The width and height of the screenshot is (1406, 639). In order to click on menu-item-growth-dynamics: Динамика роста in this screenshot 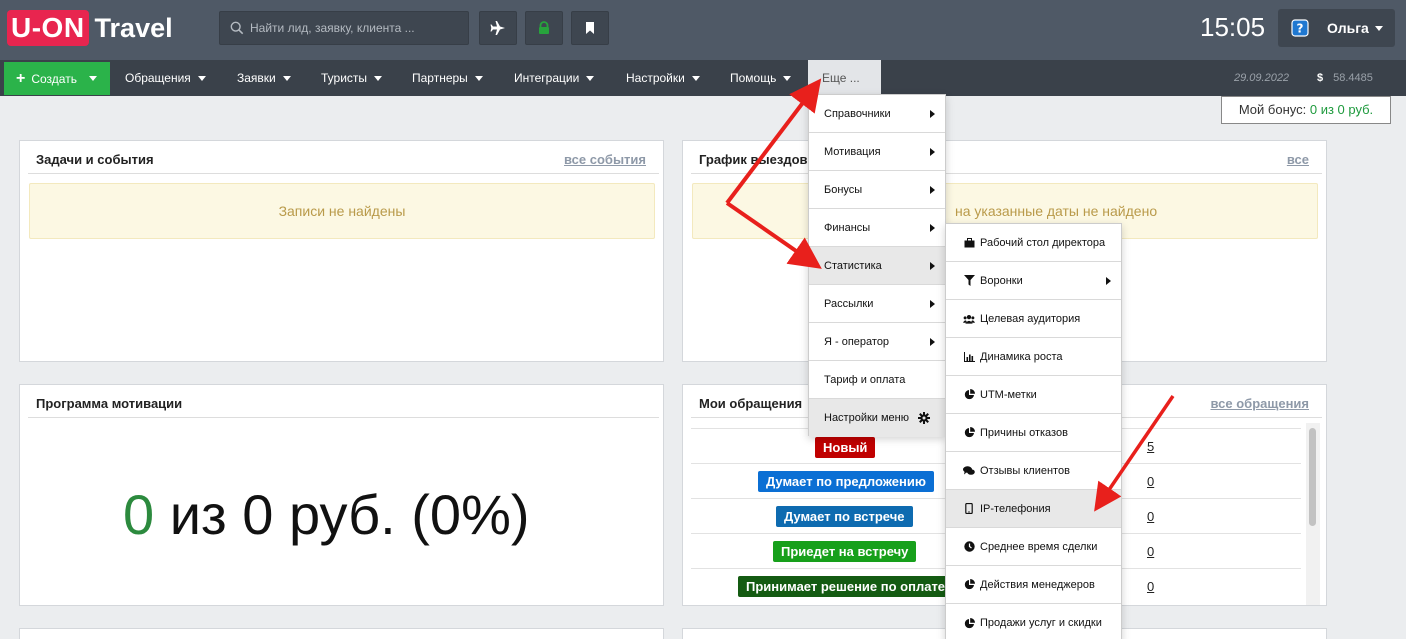, I will do `click(1033, 357)`.